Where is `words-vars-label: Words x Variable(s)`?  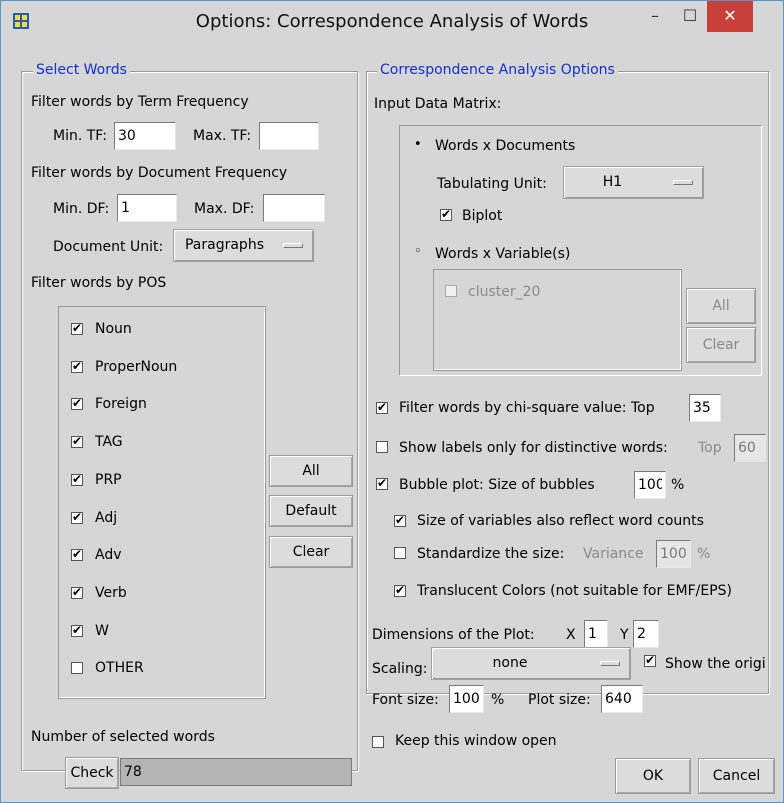 words-vars-label: Words x Variable(s) is located at coordinates (502, 254).